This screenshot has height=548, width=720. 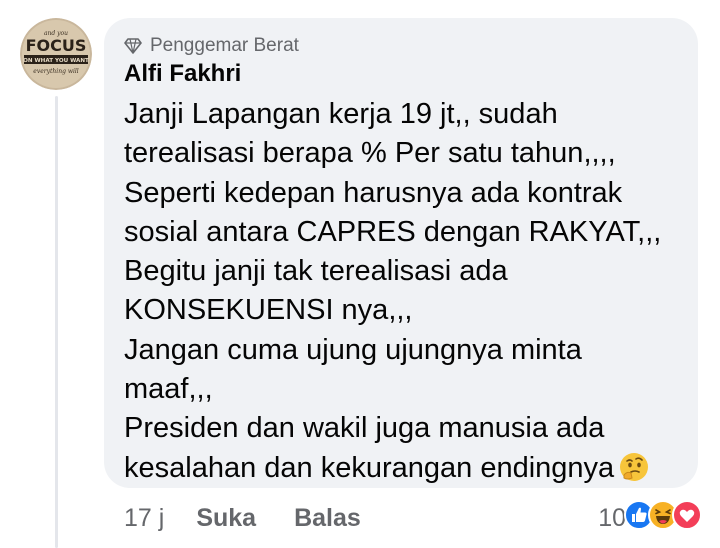 I want to click on avatar-text-want: ON WHAT YOU WANT, so click(x=56, y=61).